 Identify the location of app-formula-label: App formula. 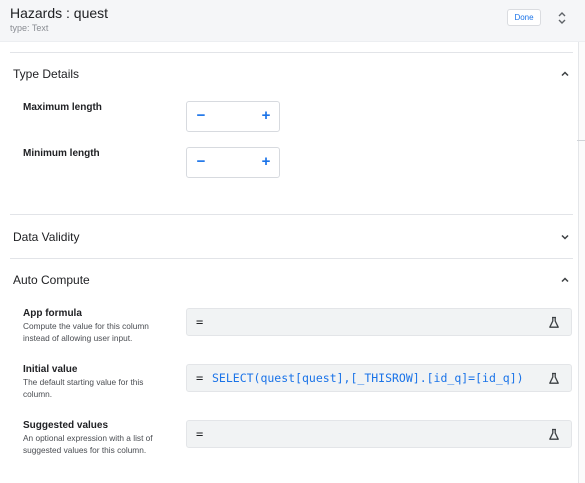
(52, 313).